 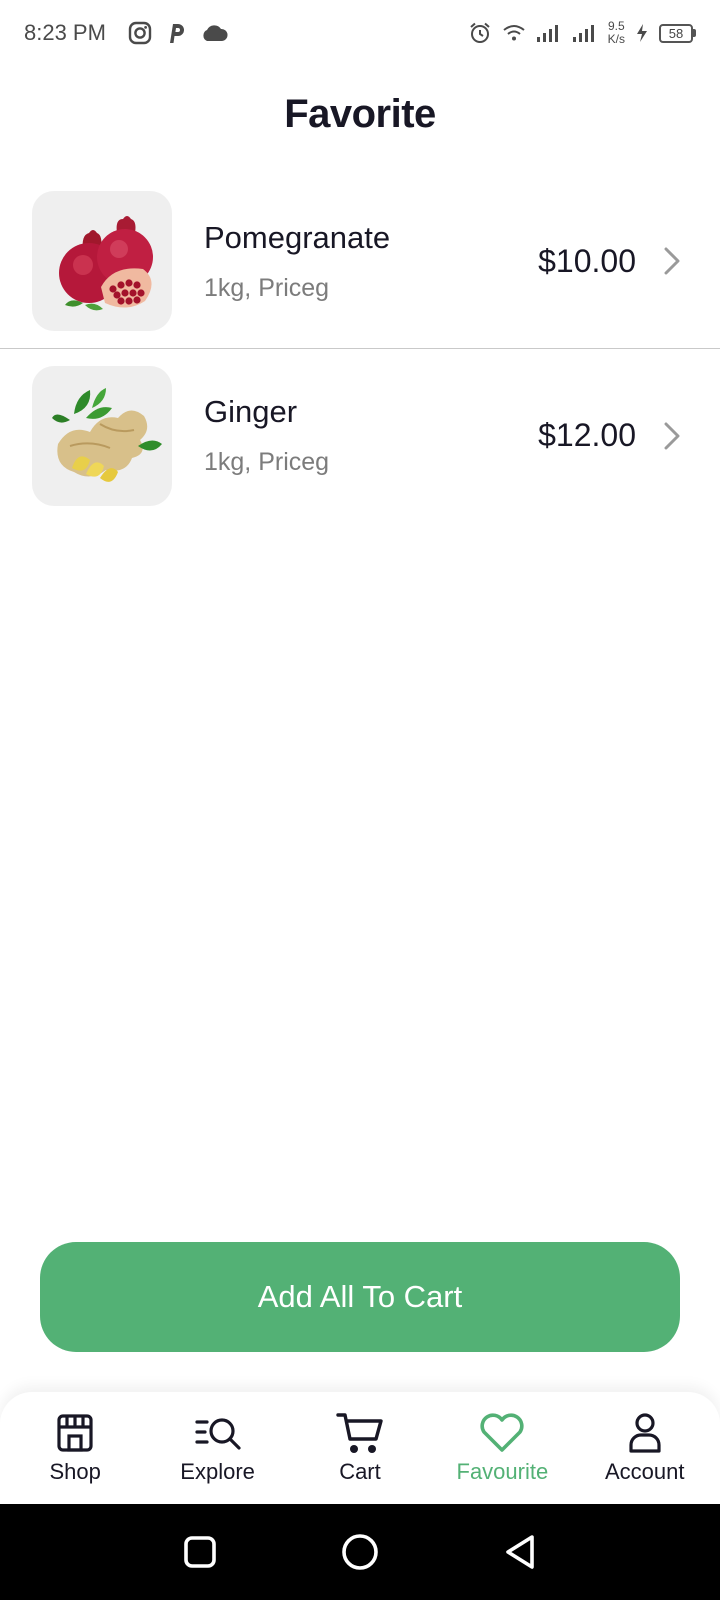 I want to click on system-navigation-bar, so click(x=360, y=1552).